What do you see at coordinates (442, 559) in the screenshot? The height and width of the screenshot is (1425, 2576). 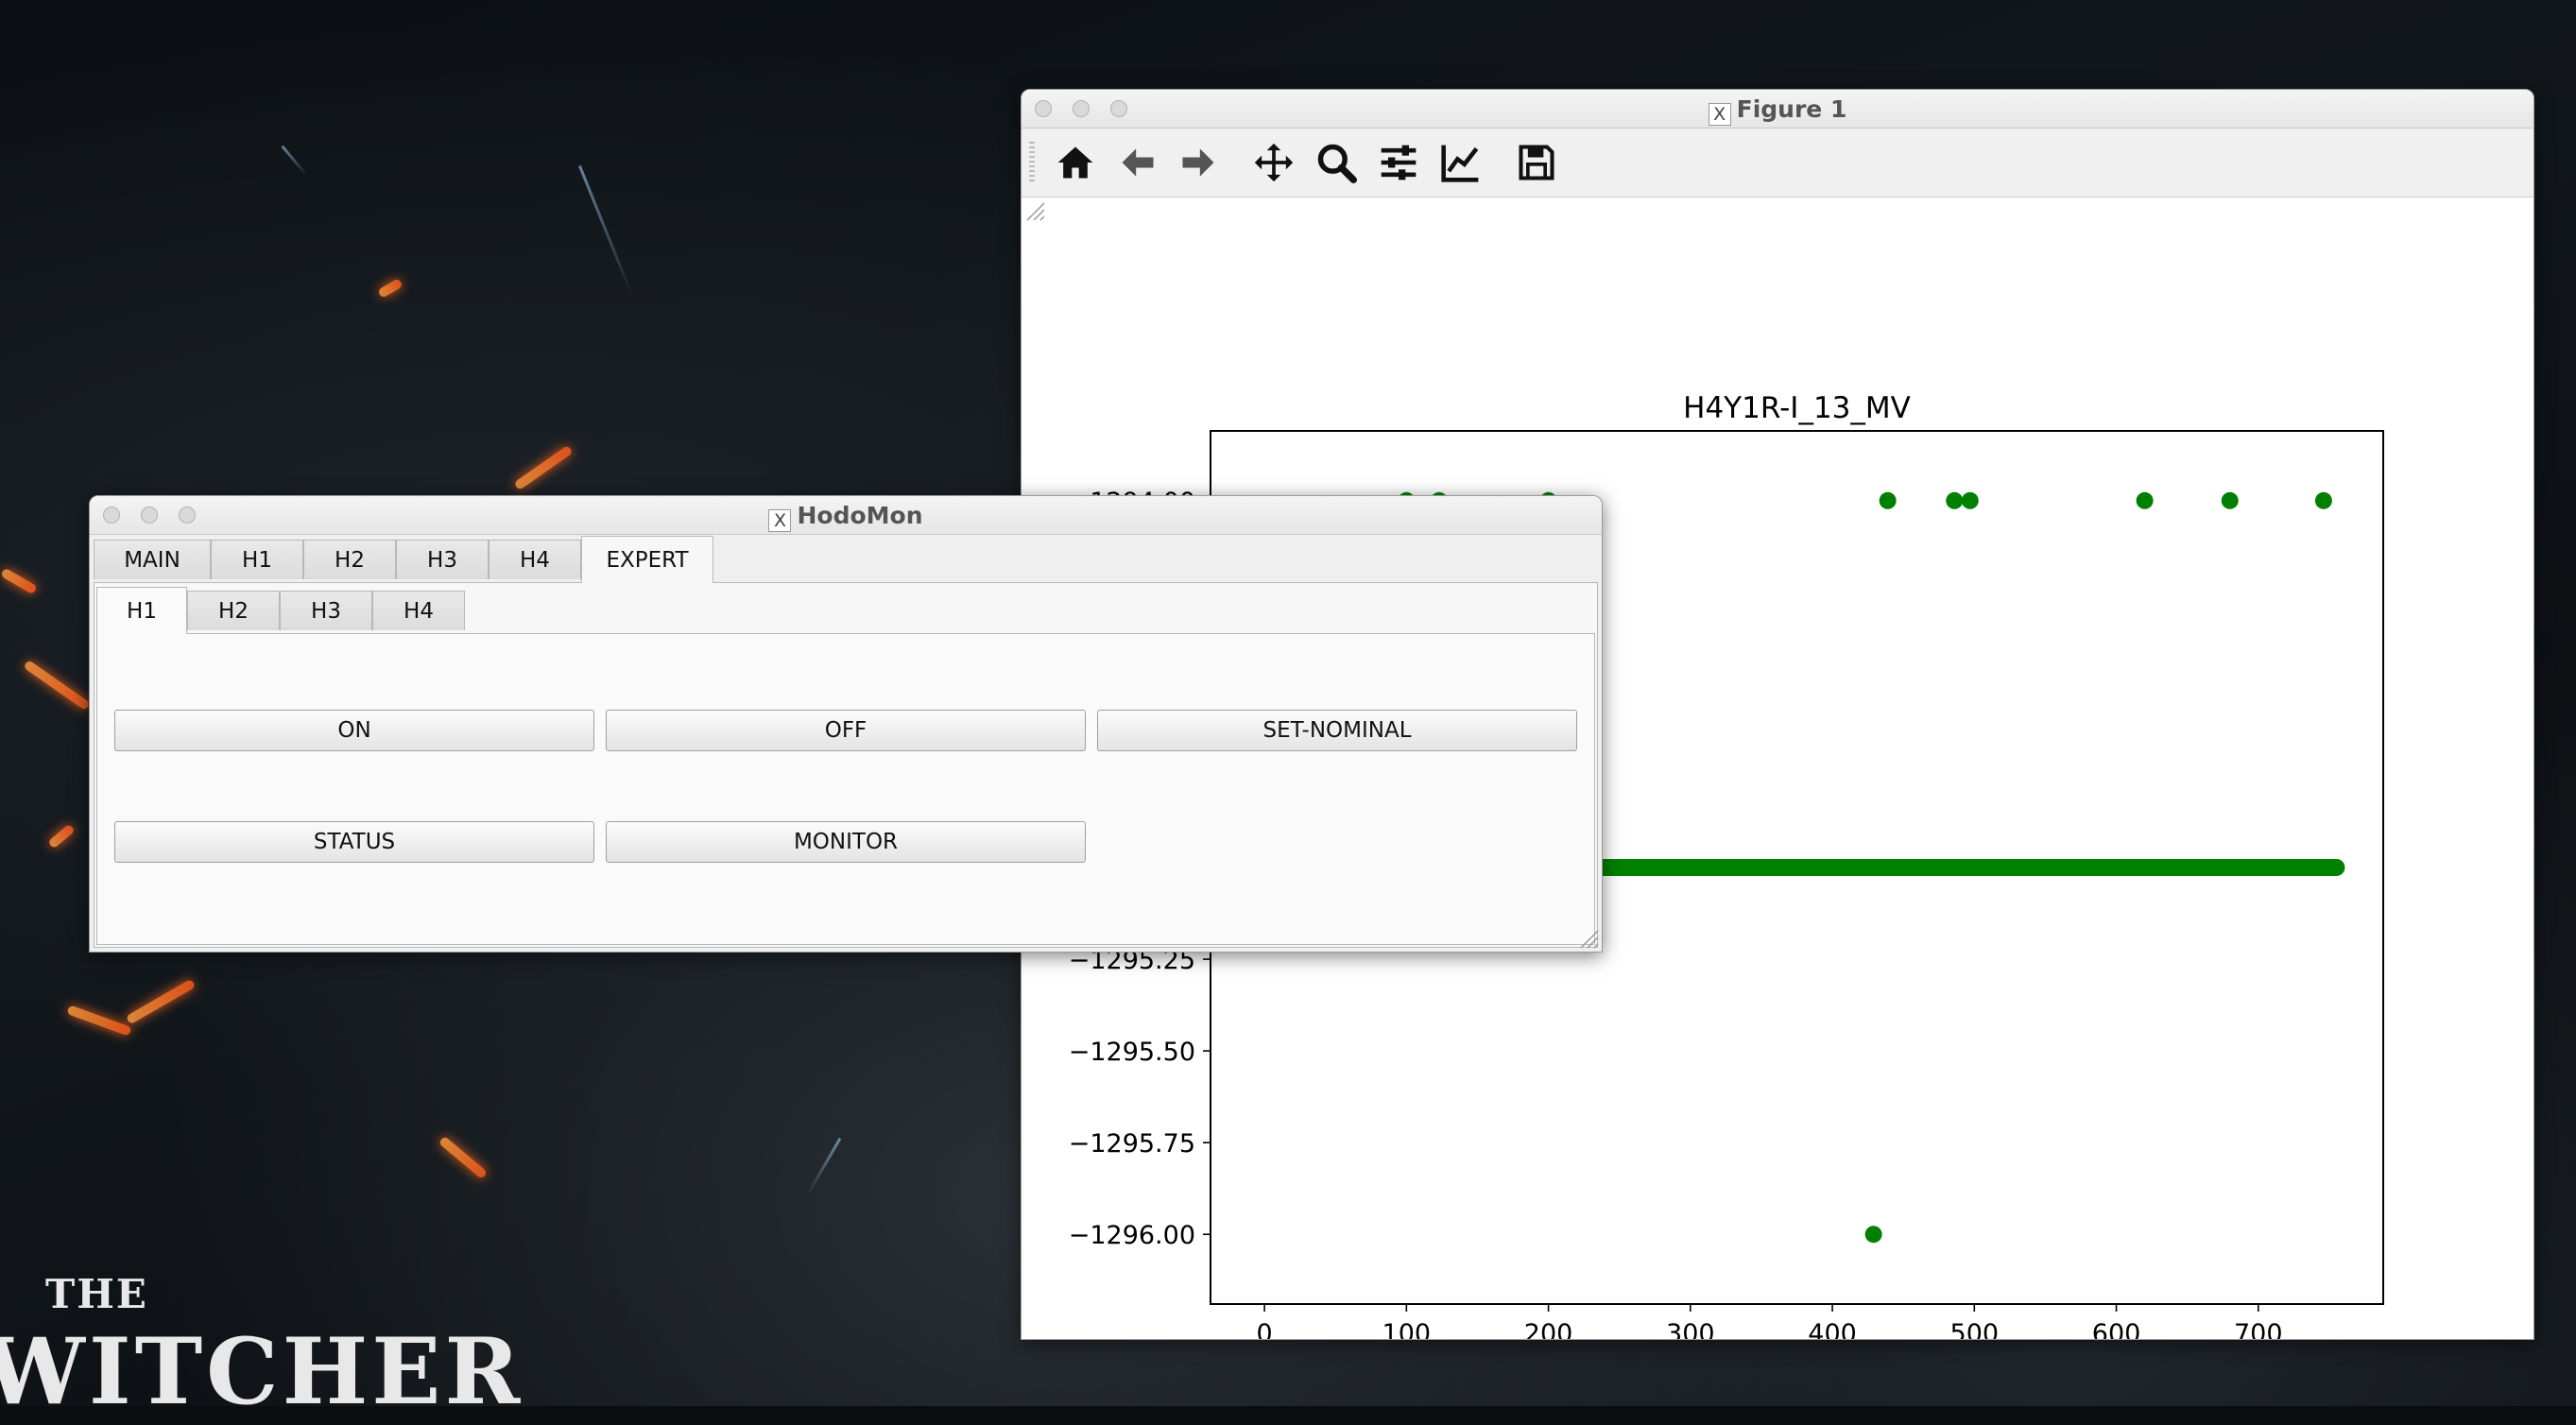 I see `tab-h3: H3` at bounding box center [442, 559].